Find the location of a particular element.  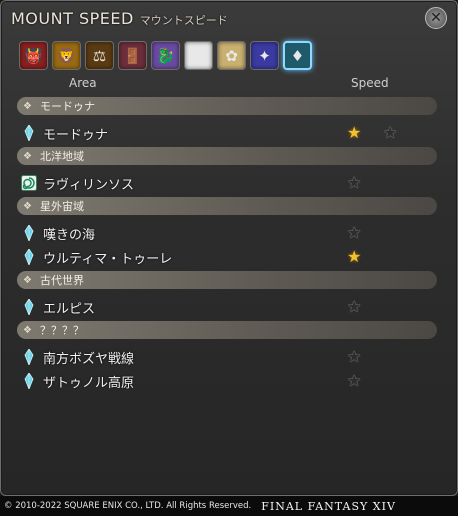

expansion-tab-6: ◎ is located at coordinates (198, 55).